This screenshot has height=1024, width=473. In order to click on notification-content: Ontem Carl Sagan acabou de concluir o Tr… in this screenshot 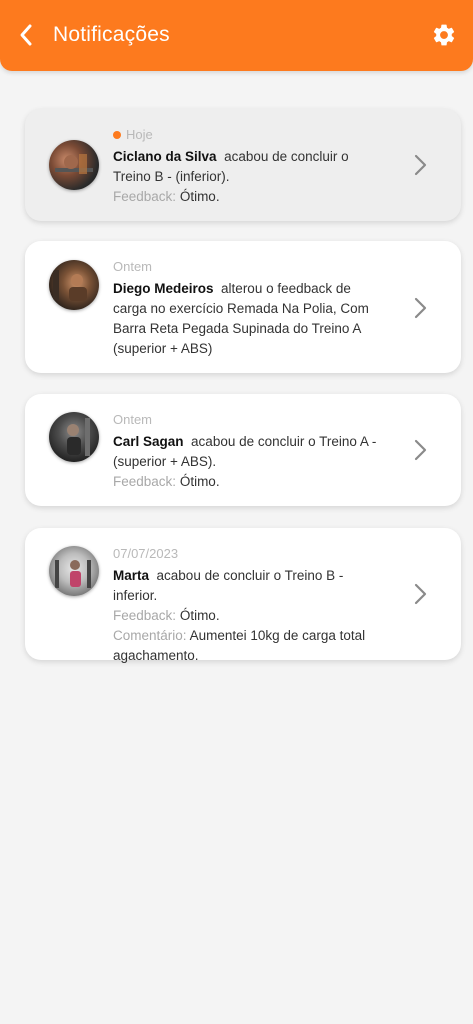, I will do `click(248, 451)`.